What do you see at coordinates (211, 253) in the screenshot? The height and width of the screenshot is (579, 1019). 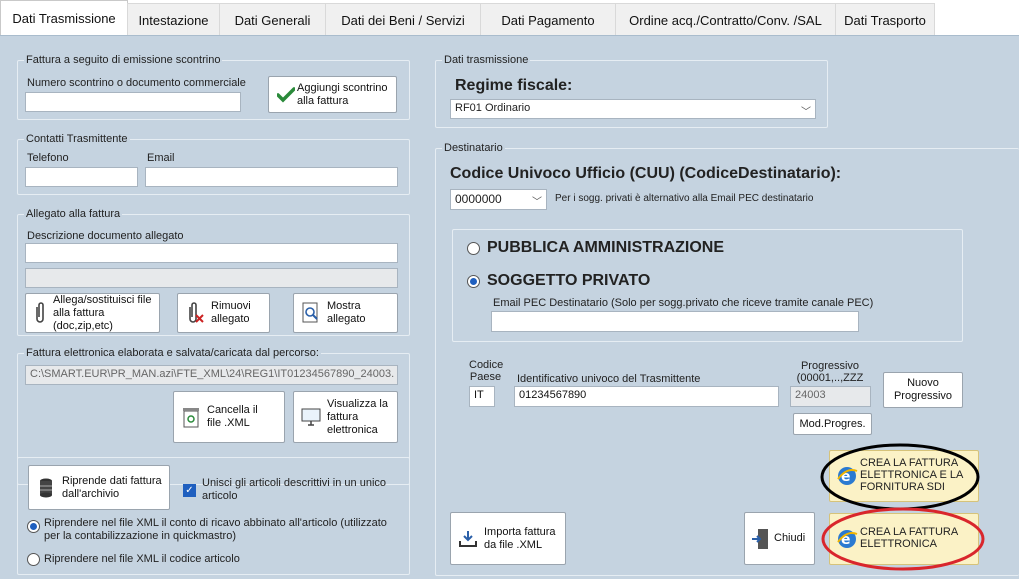 I see `descrizione-allegato-input` at bounding box center [211, 253].